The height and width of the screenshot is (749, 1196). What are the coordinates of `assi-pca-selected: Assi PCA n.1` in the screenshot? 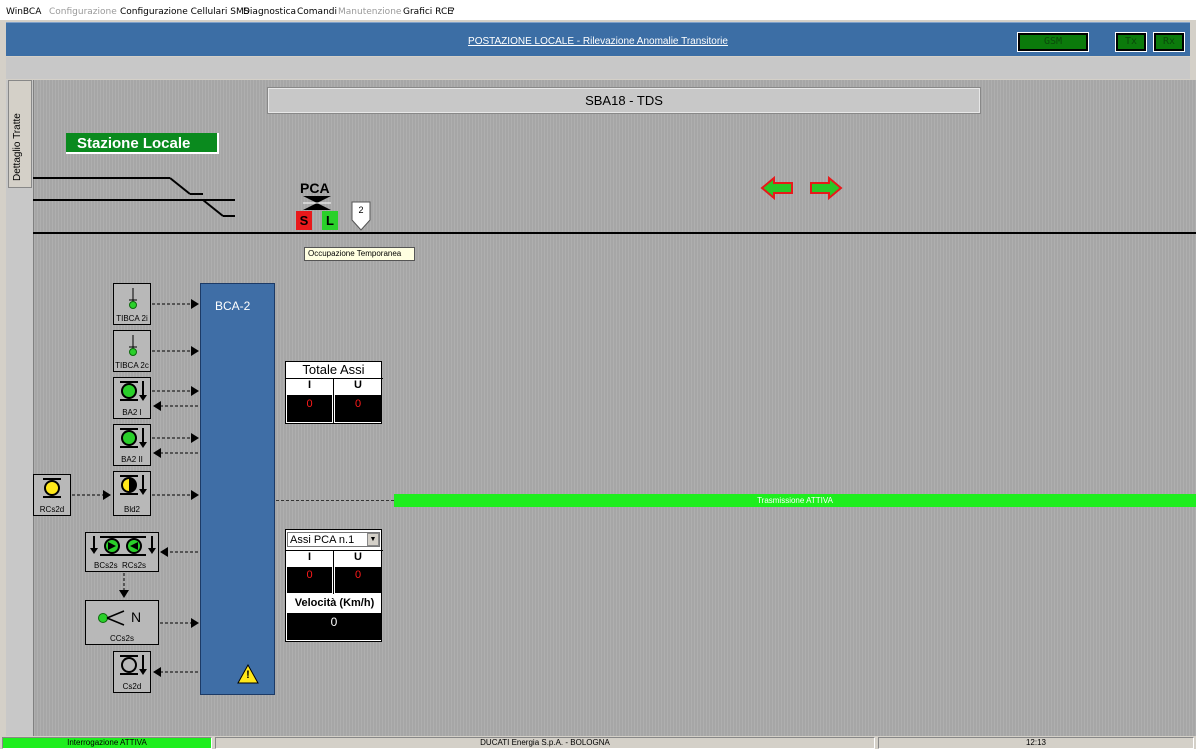 It's located at (322, 540).